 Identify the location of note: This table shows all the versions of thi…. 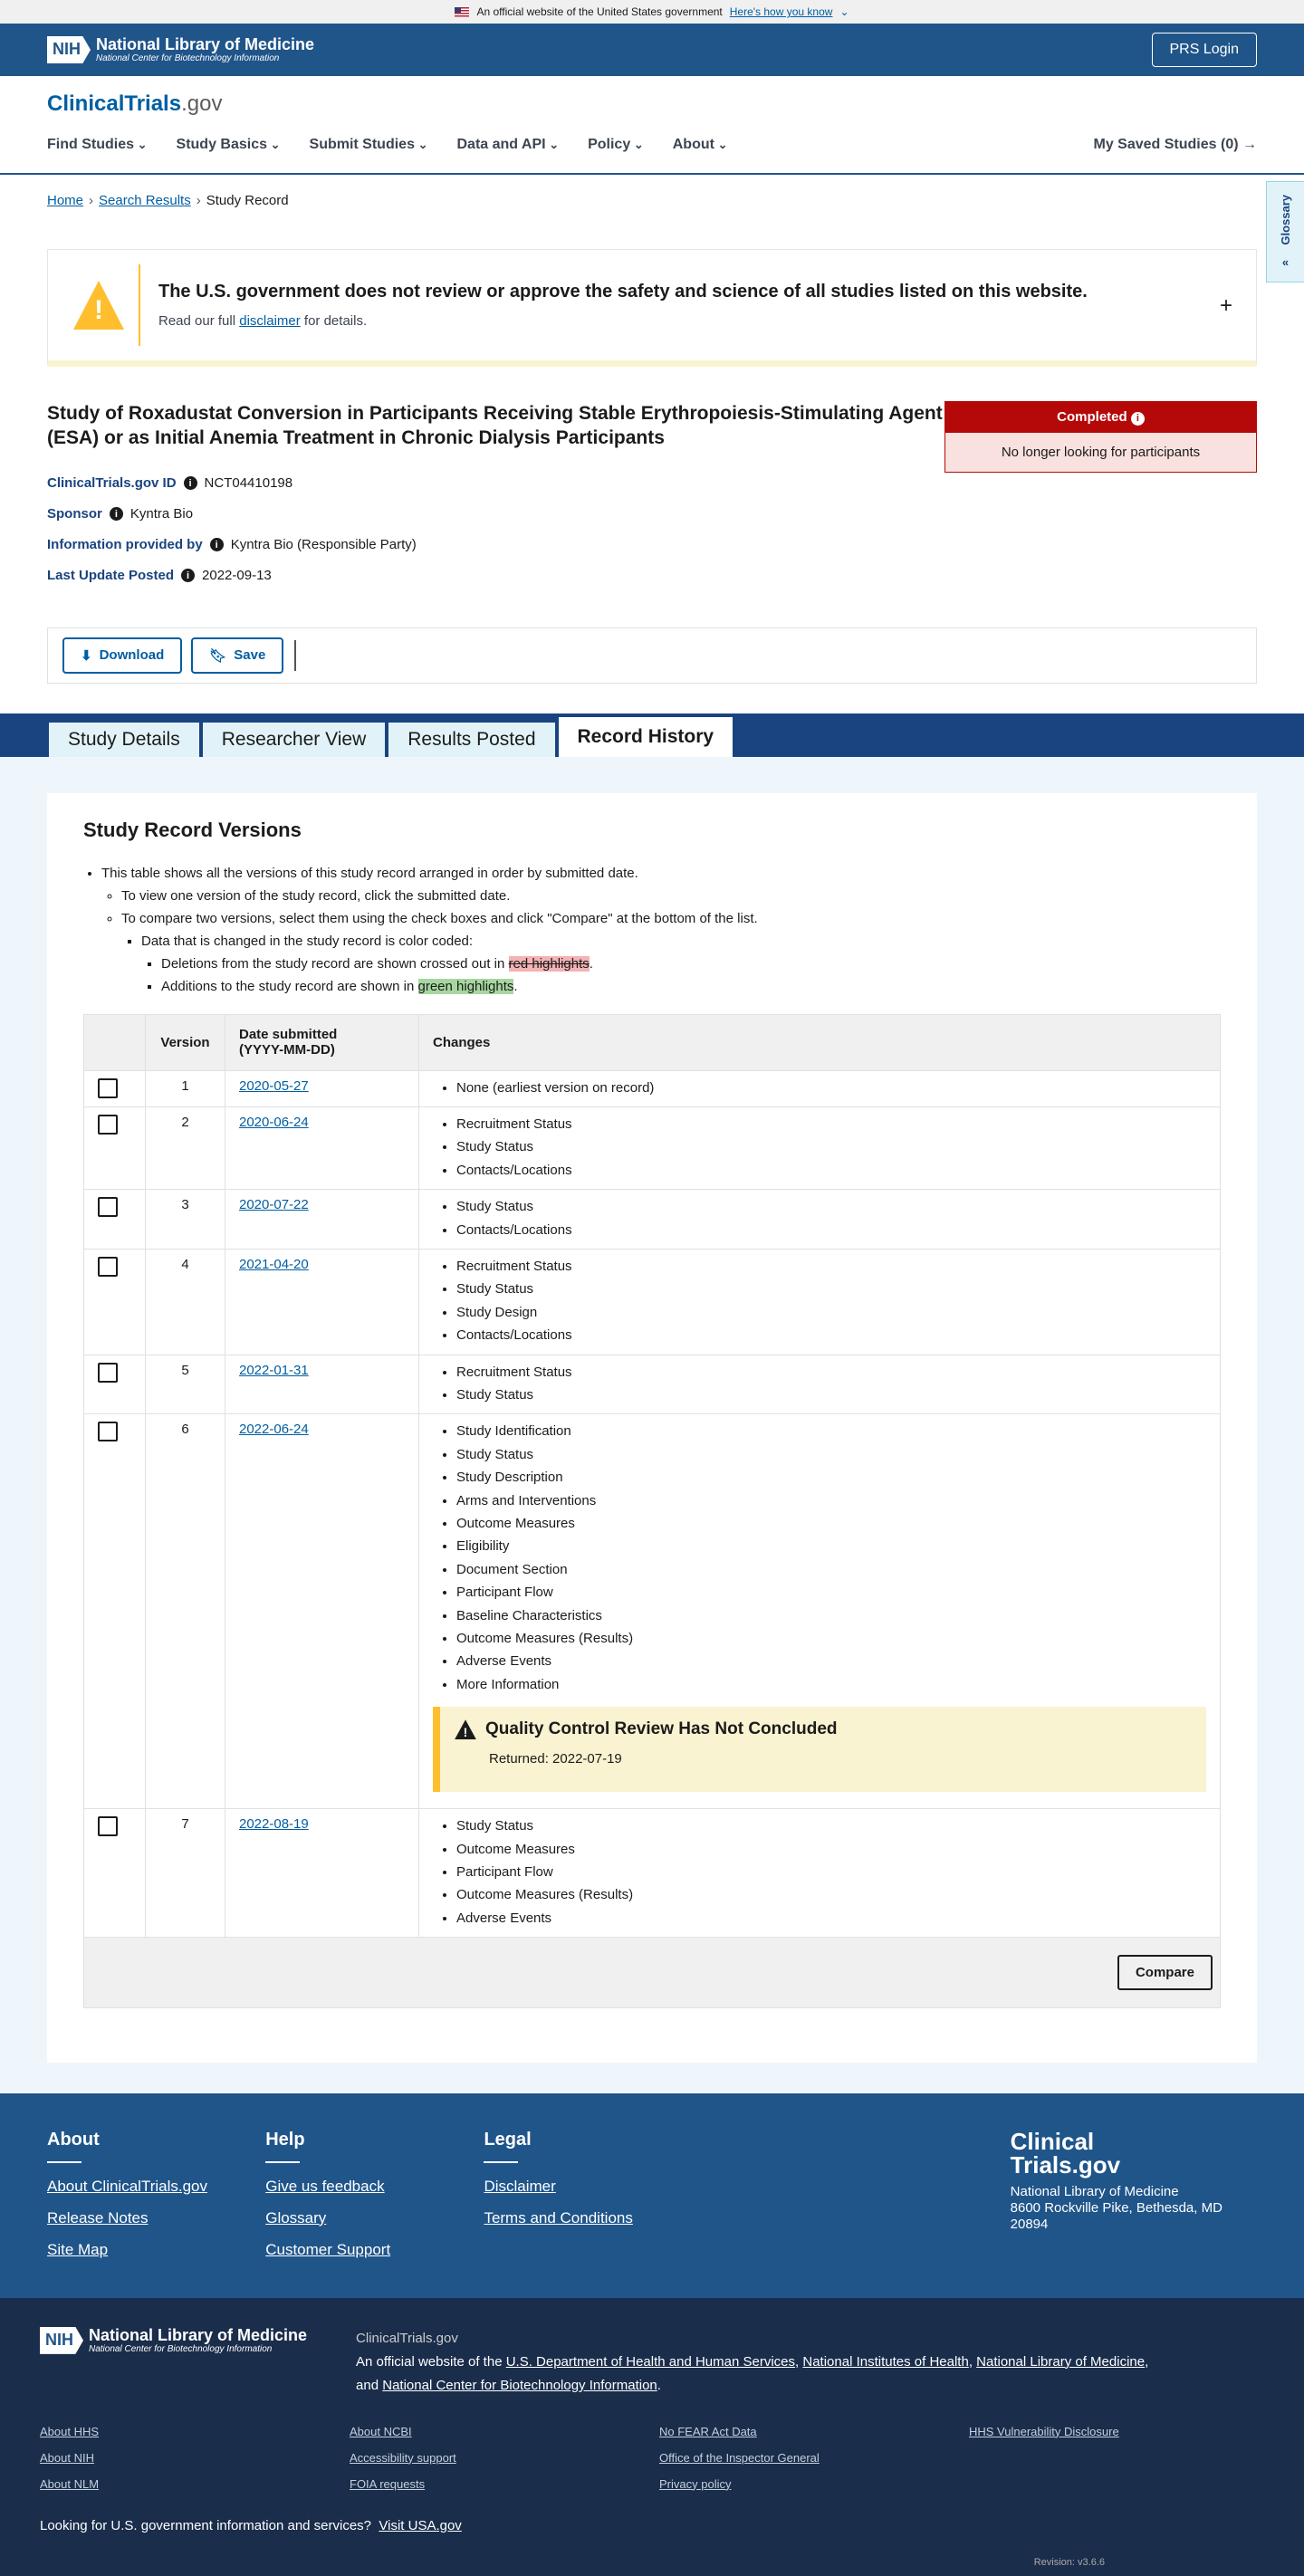
(661, 930).